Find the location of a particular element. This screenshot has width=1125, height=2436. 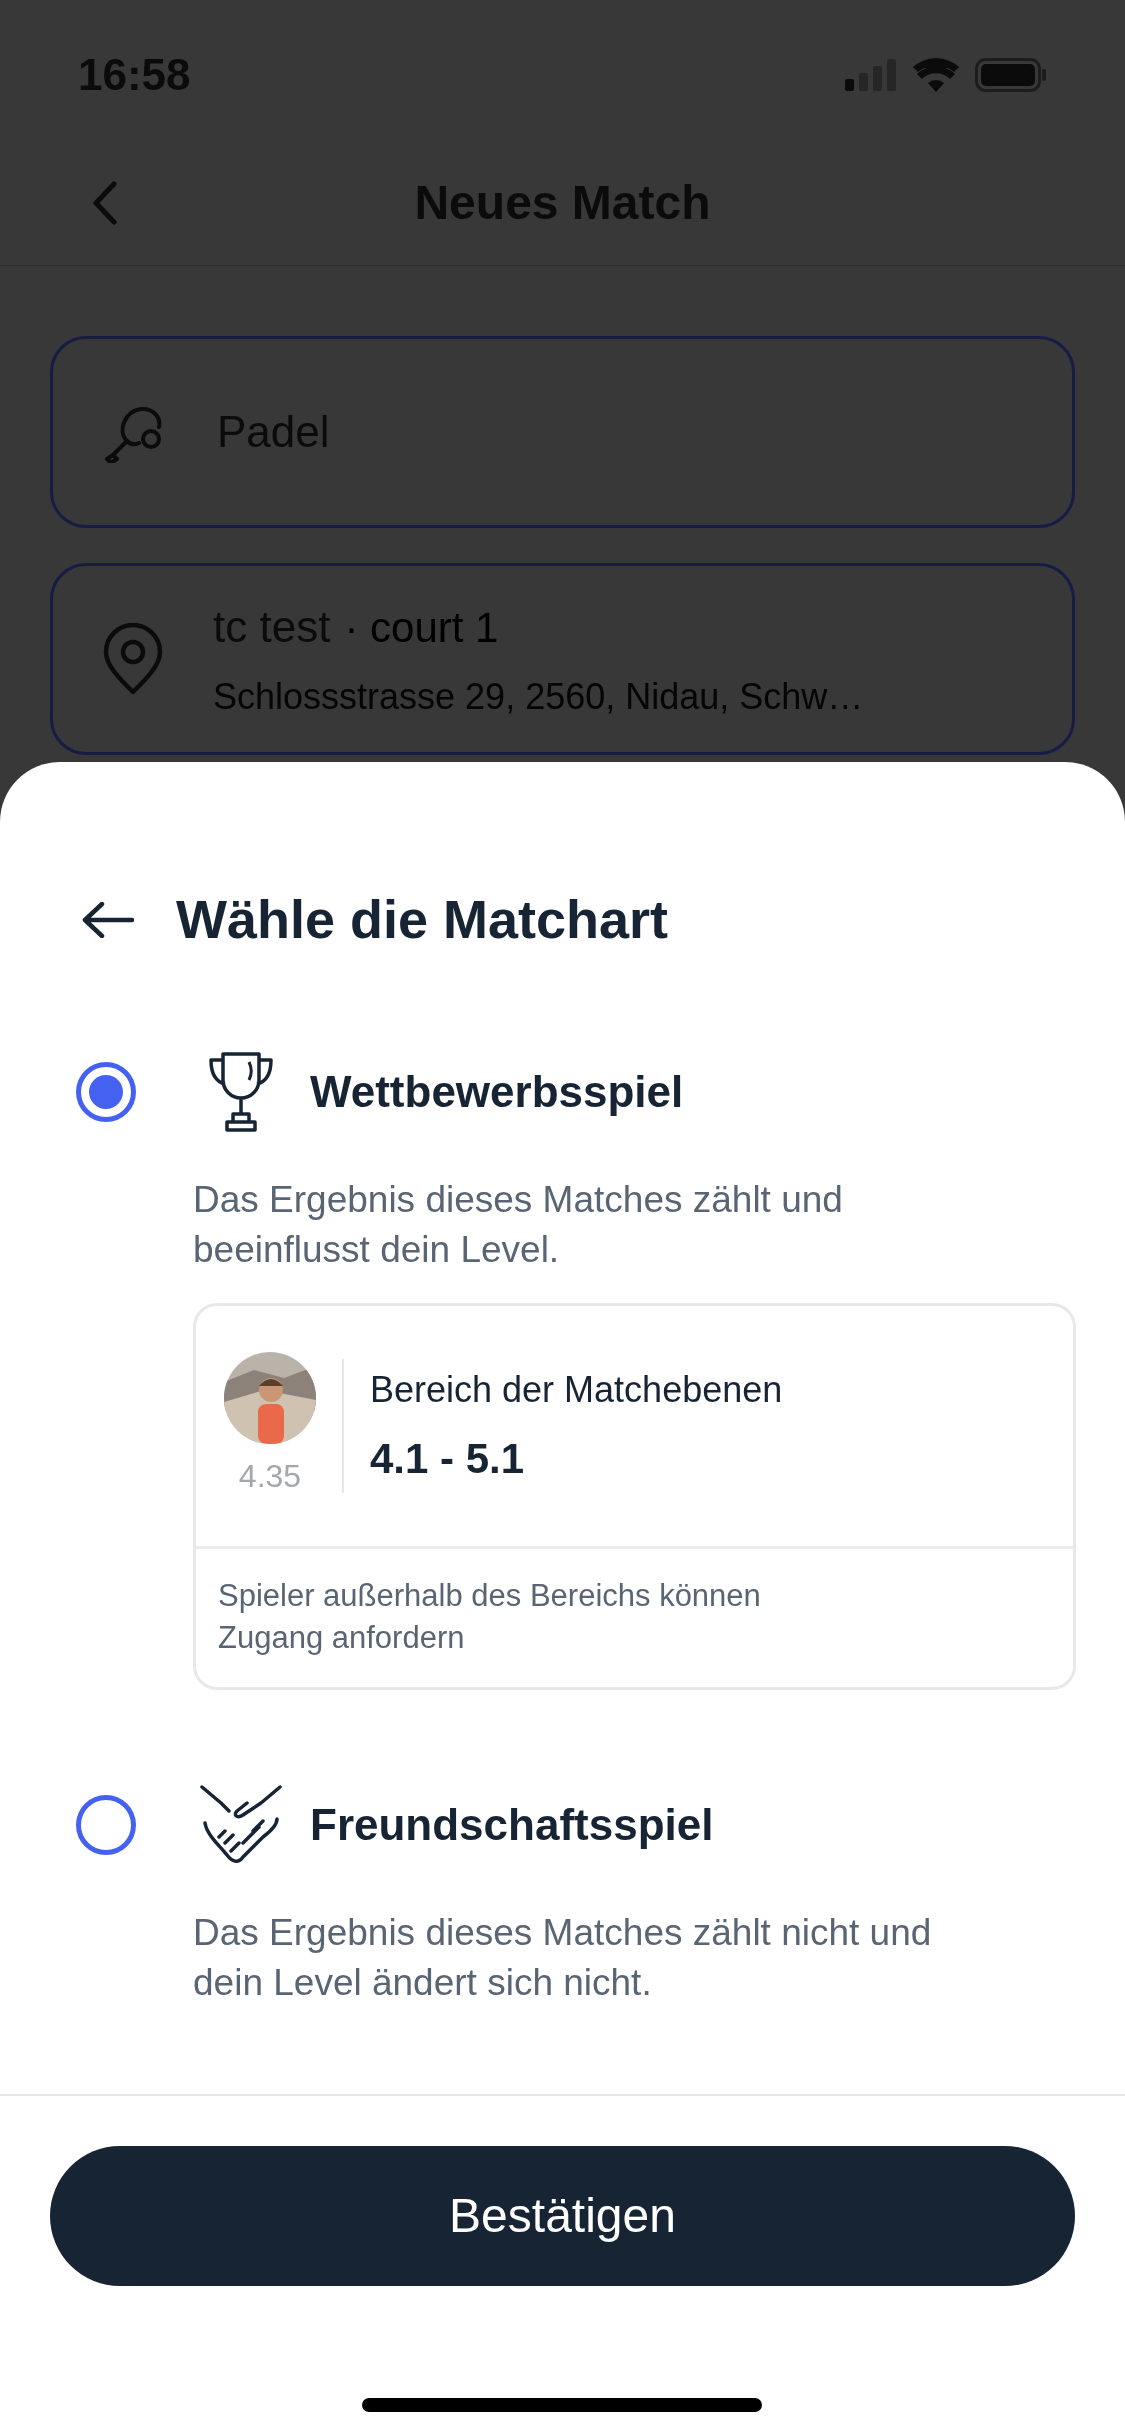

signal-icon is located at coordinates (871, 75).